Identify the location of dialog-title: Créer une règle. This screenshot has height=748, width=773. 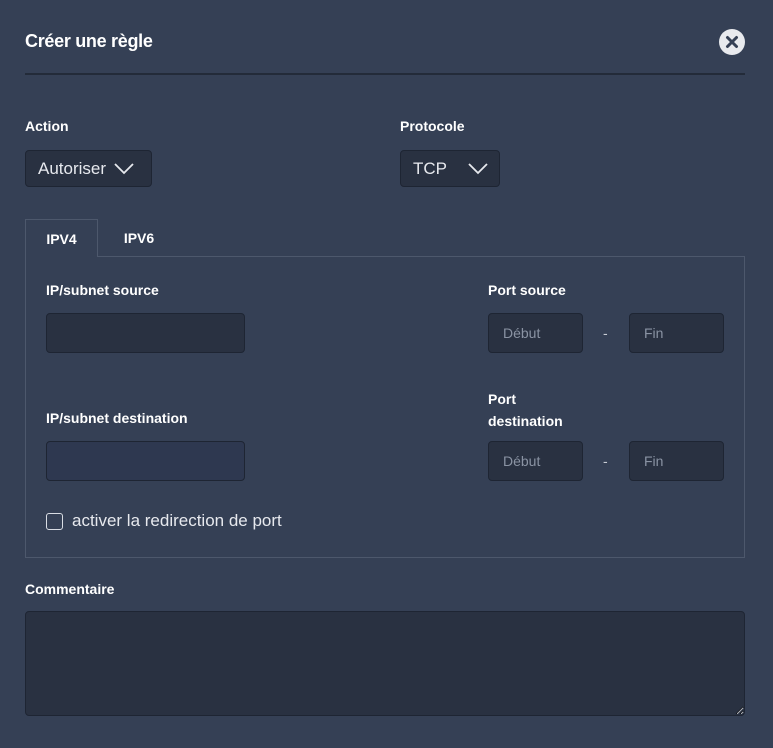
(89, 41).